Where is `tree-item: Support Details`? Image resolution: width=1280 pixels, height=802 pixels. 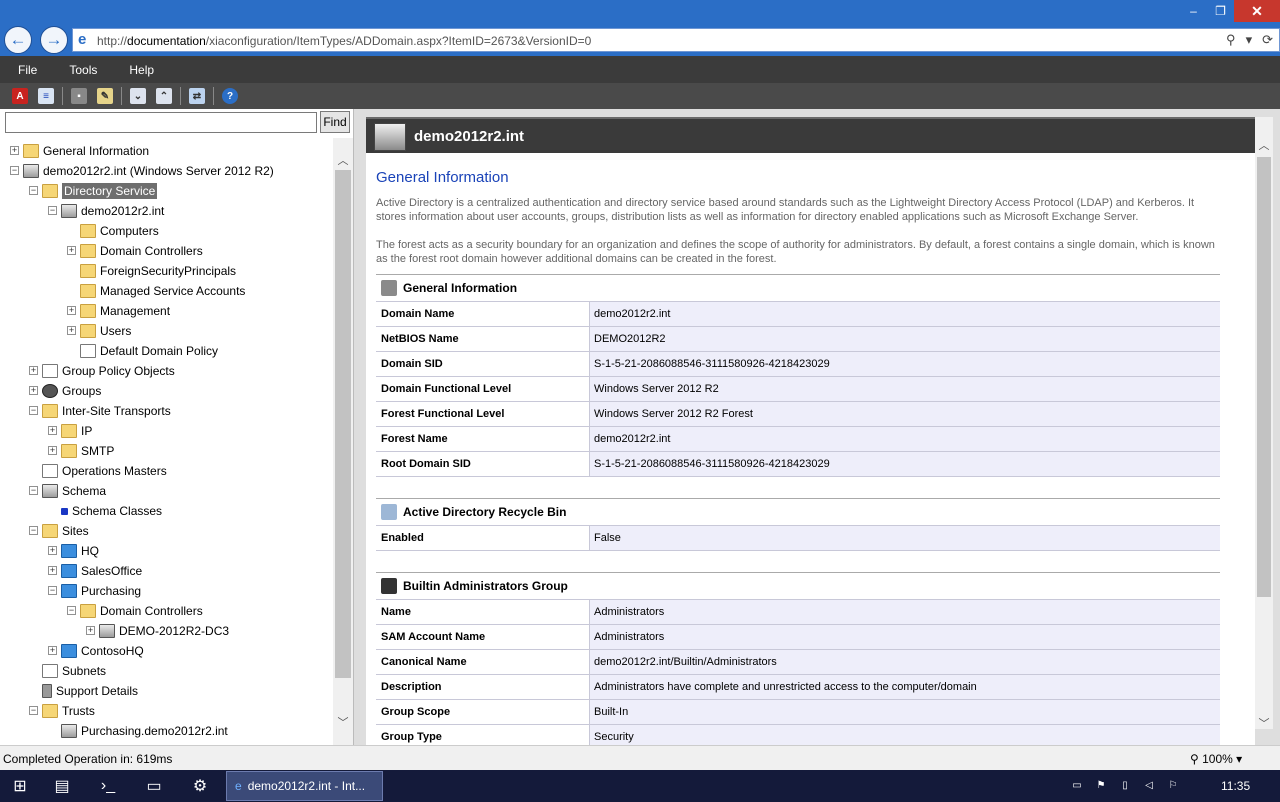 tree-item: Support Details is located at coordinates (90, 691).